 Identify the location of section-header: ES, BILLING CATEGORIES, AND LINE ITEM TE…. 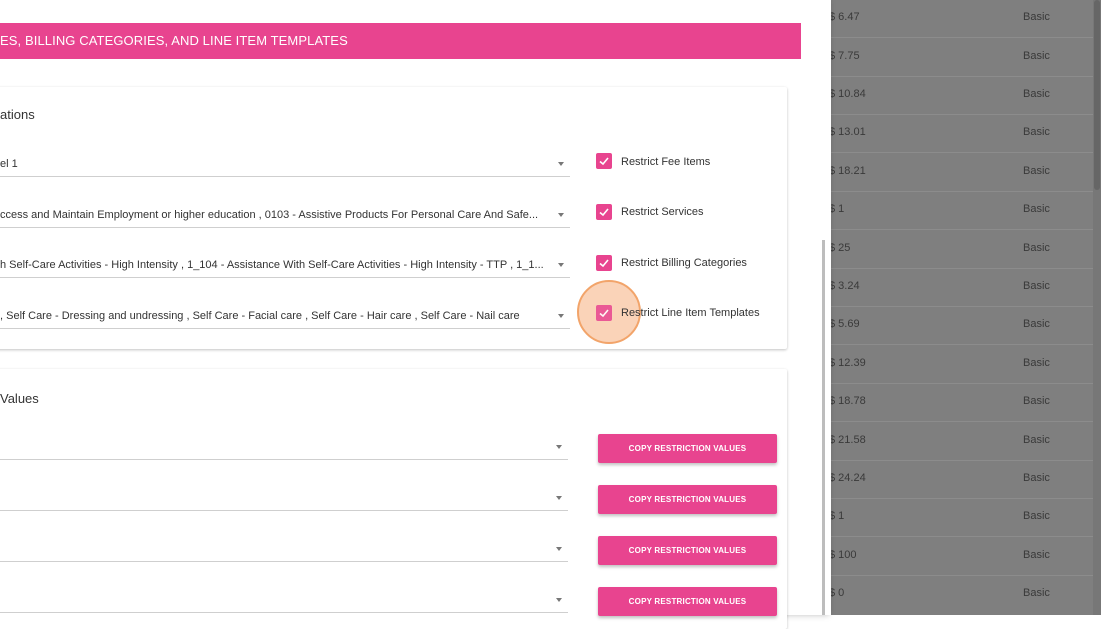
(400, 41).